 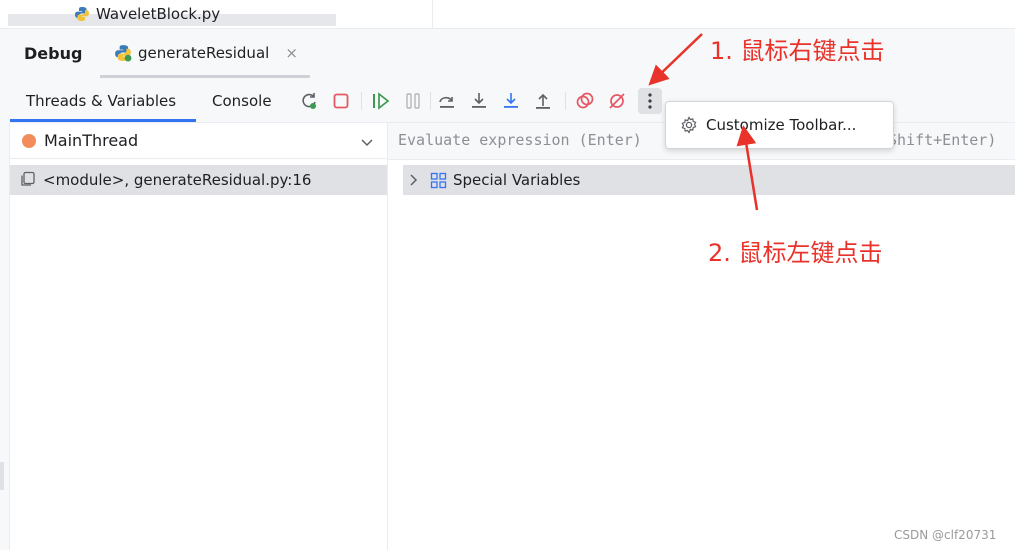 I want to click on watermark: CSDN @clf20731, so click(x=945, y=535).